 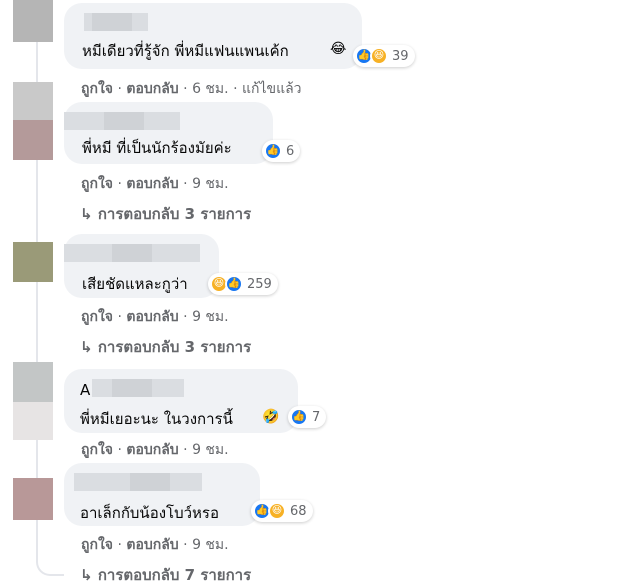 What do you see at coordinates (316, 417) in the screenshot?
I see `reaction-count: 7` at bounding box center [316, 417].